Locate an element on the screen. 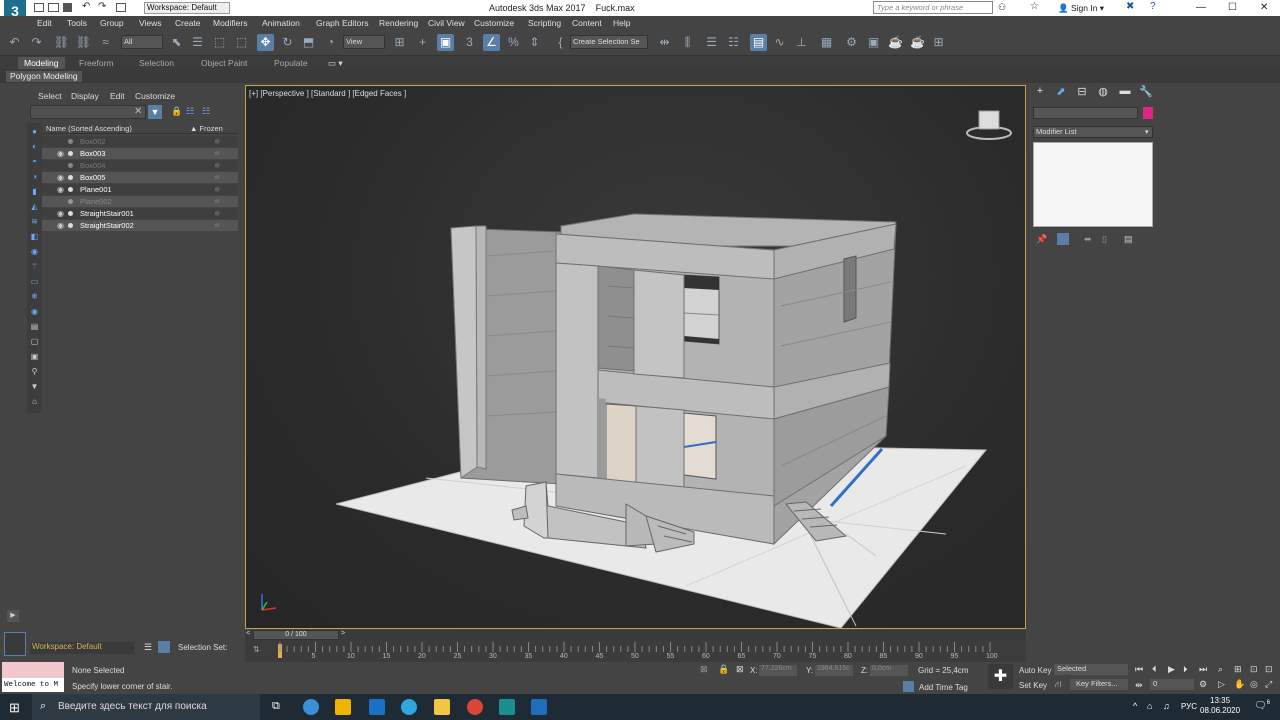  menu-create: Create is located at coordinates (188, 23).